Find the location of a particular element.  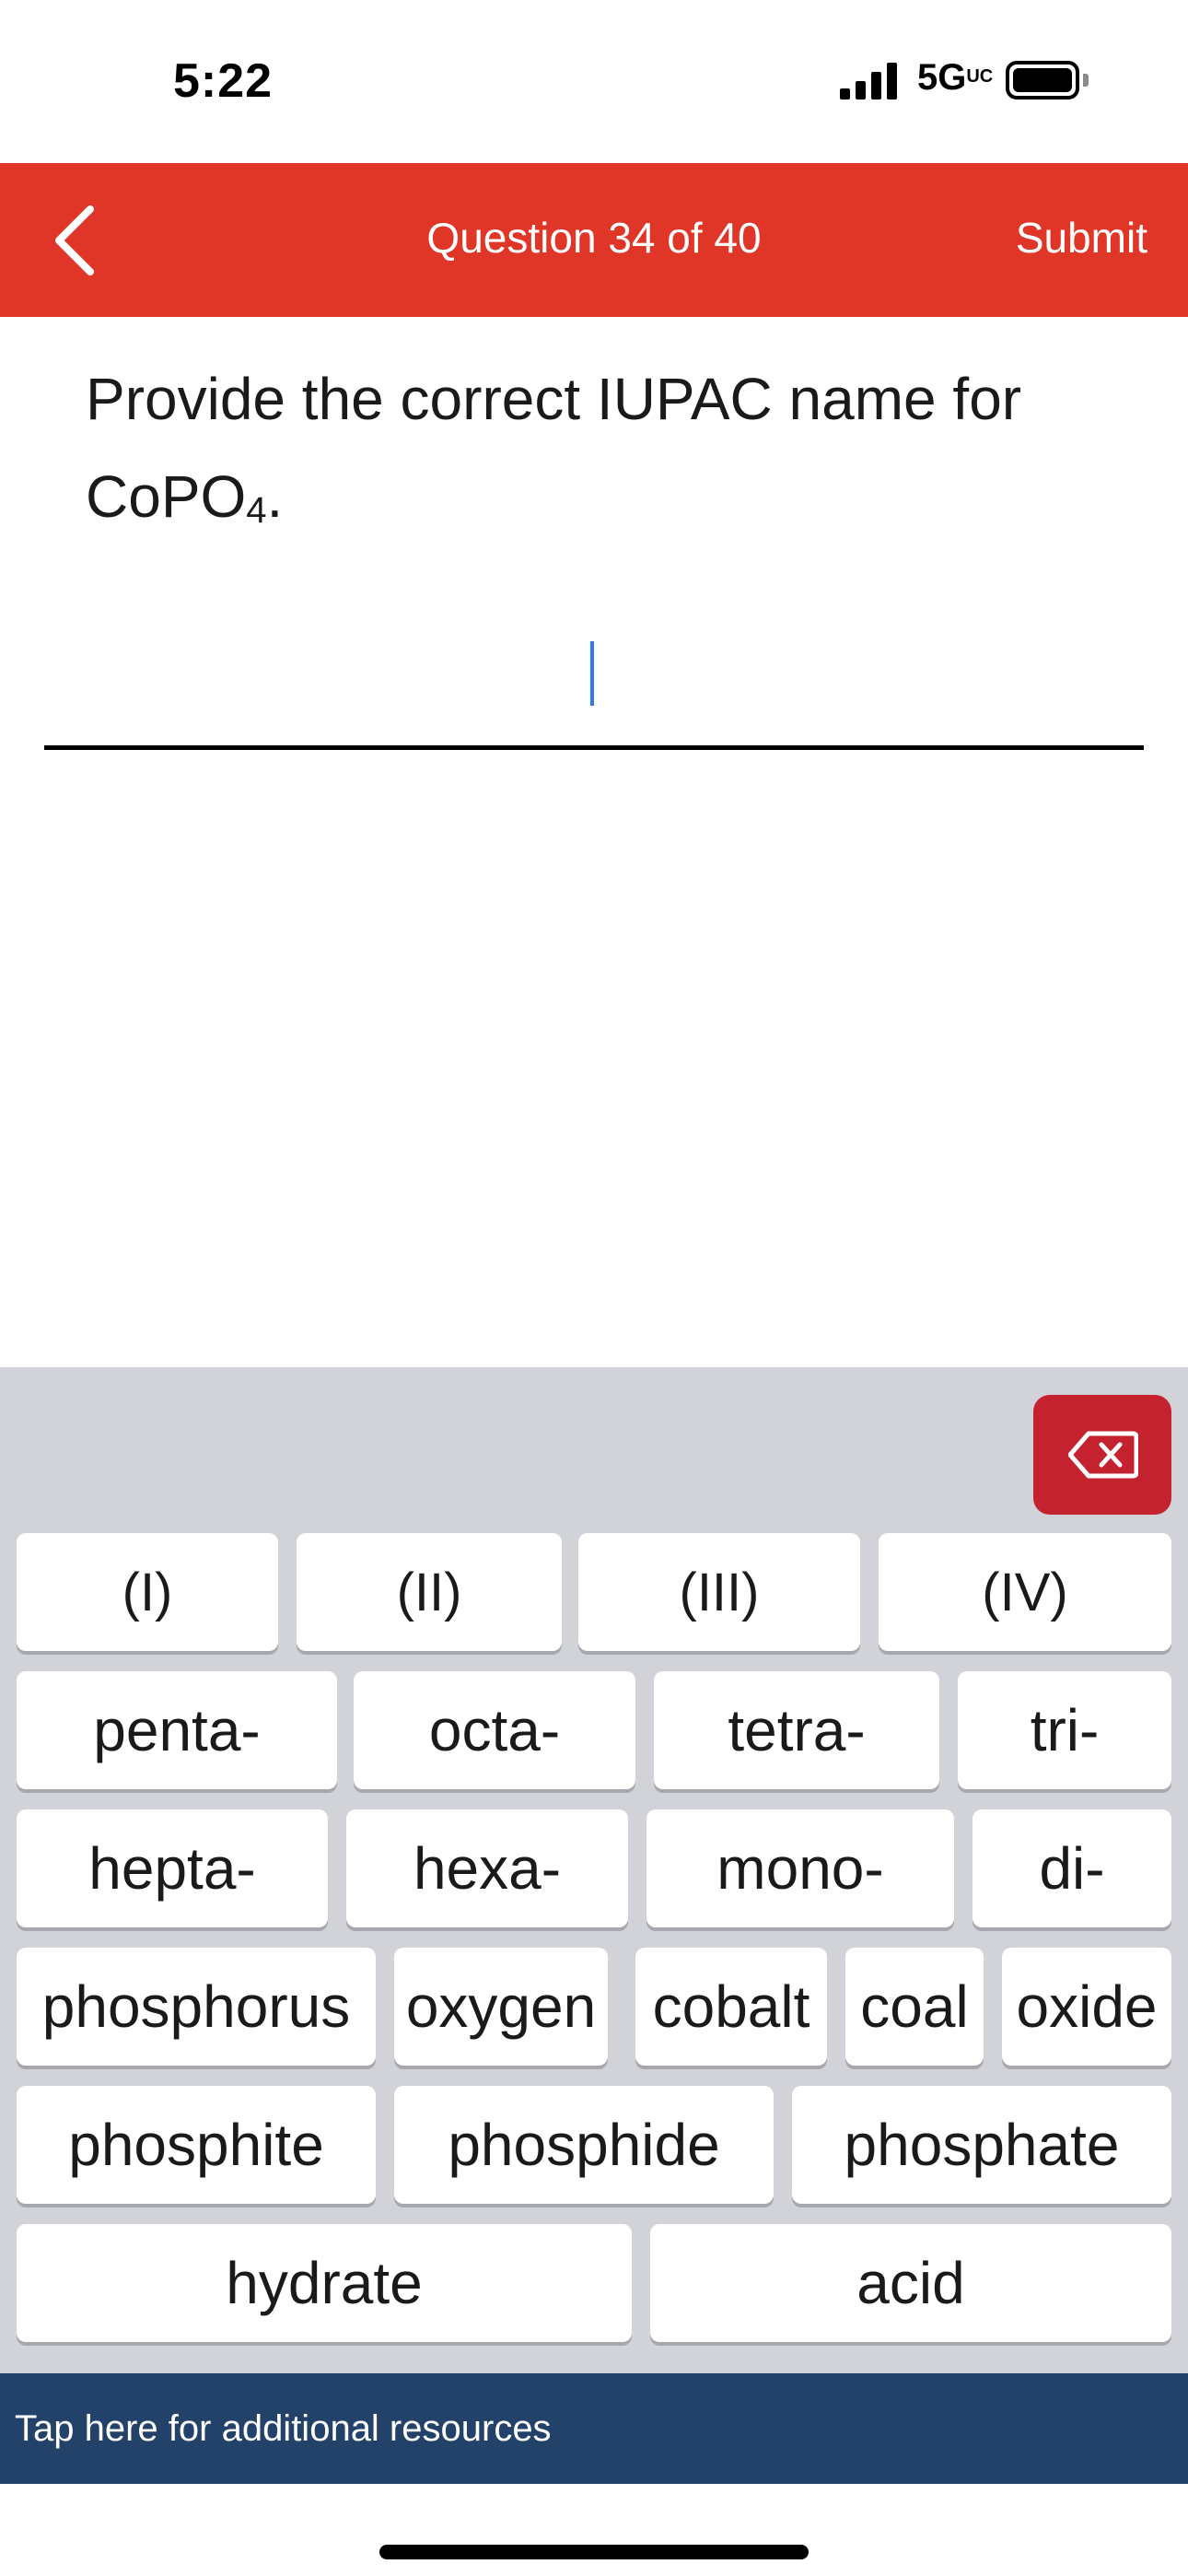

key-octa: octa- is located at coordinates (494, 1730).